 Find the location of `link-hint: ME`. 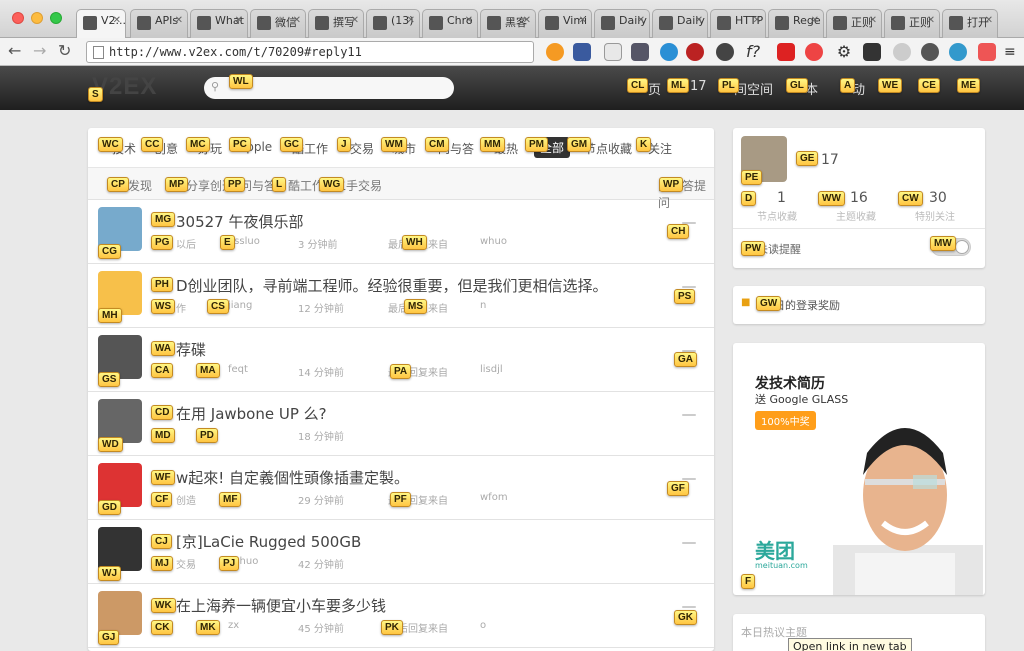

link-hint: ME is located at coordinates (968, 85).